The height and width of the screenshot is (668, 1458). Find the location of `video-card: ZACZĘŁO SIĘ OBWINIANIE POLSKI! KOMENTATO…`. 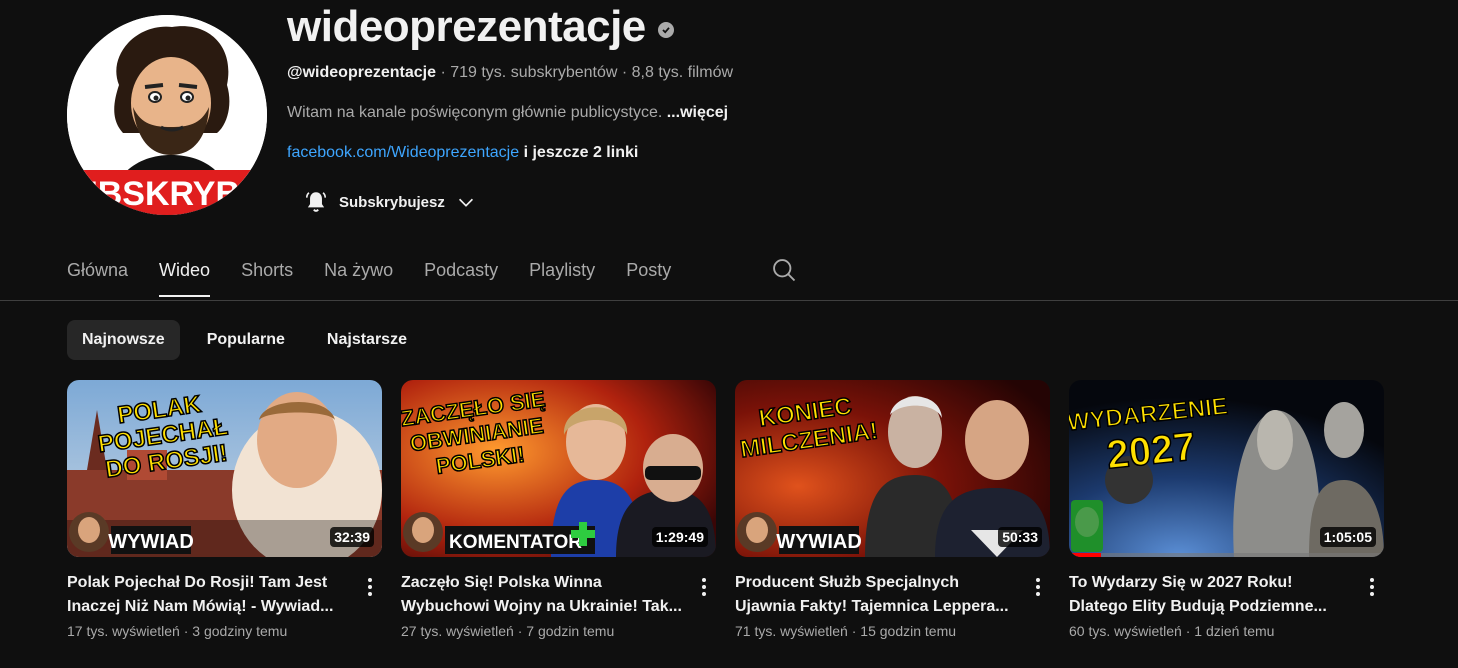

video-card: ZACZĘŁO SIĘ OBWINIANIE POLSKI! KOMENTATO… is located at coordinates (558, 509).